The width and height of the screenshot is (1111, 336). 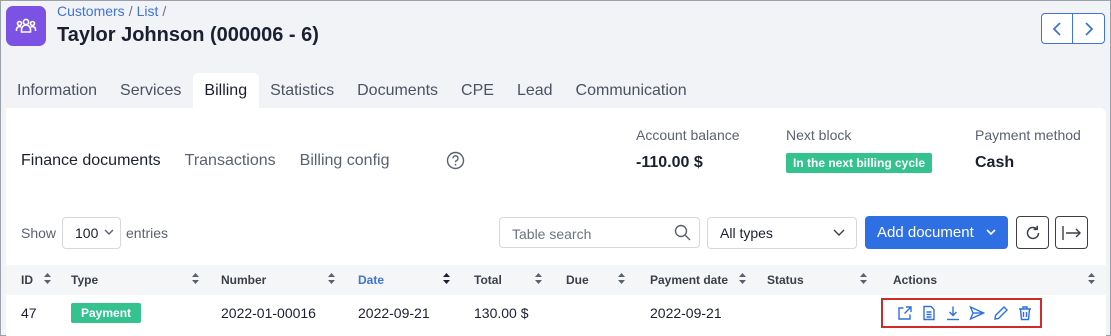 I want to click on breadcrumb: Customers / List /, so click(x=113, y=11).